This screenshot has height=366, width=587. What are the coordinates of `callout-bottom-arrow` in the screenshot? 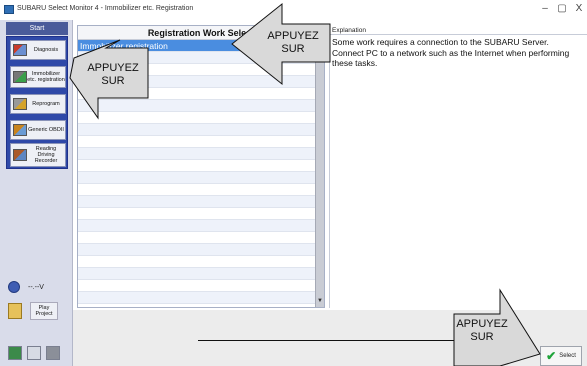 It's located at (497, 327).